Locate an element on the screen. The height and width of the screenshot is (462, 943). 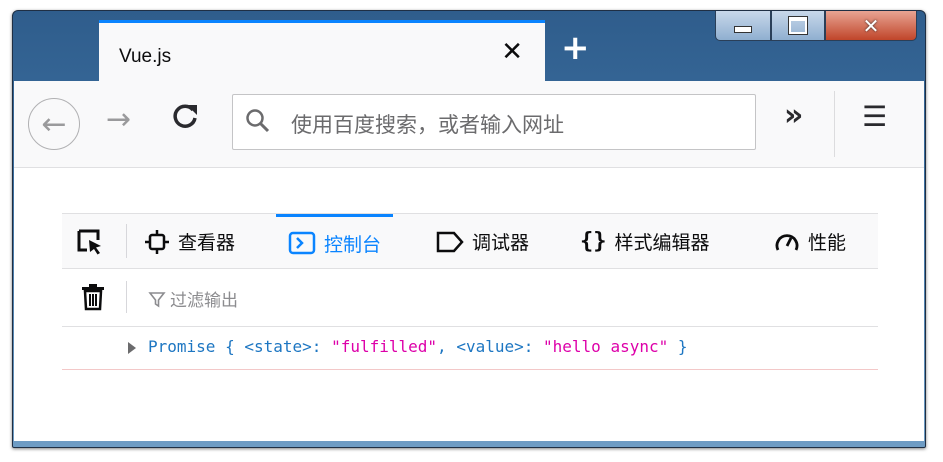
filter-input: 过滤输出 is located at coordinates (193, 298).